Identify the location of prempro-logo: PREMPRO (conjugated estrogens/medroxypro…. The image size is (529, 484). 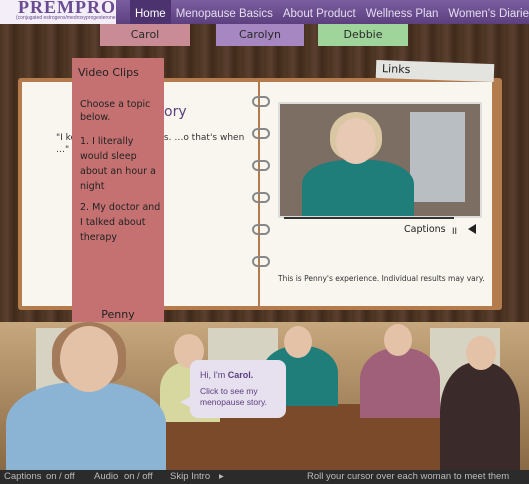
(75, 12).